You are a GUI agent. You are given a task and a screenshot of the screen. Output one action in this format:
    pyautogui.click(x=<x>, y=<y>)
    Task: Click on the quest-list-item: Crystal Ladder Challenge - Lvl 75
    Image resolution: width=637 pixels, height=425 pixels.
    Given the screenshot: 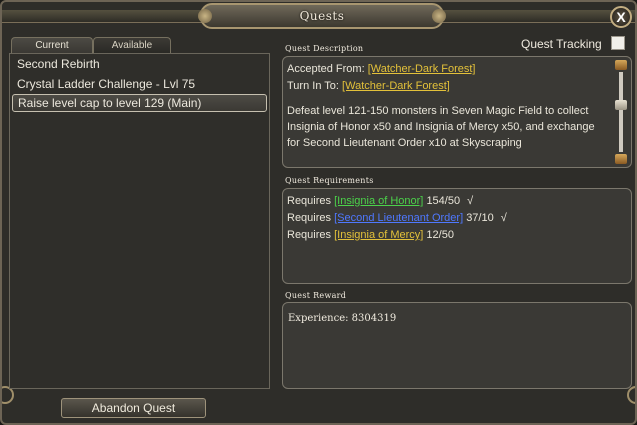 What is the action you would take?
    pyautogui.click(x=139, y=84)
    